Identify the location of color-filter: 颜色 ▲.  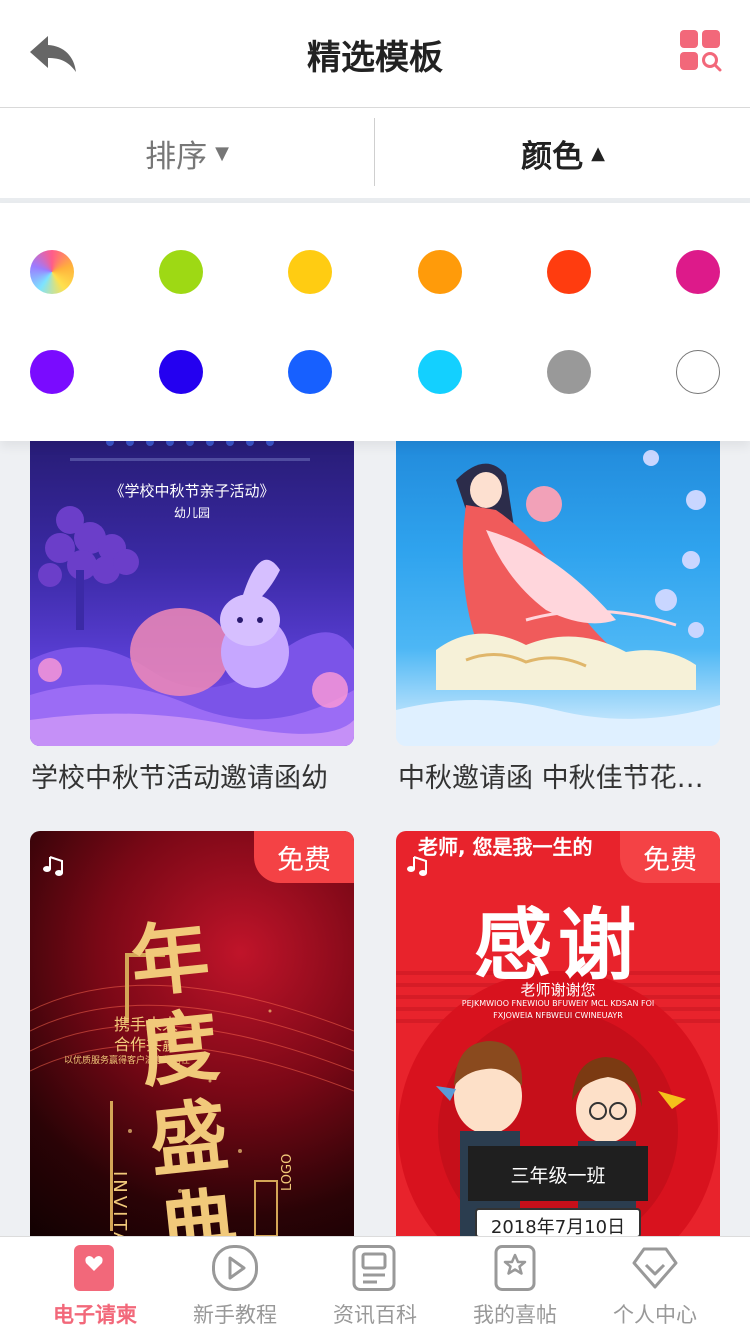
(563, 153).